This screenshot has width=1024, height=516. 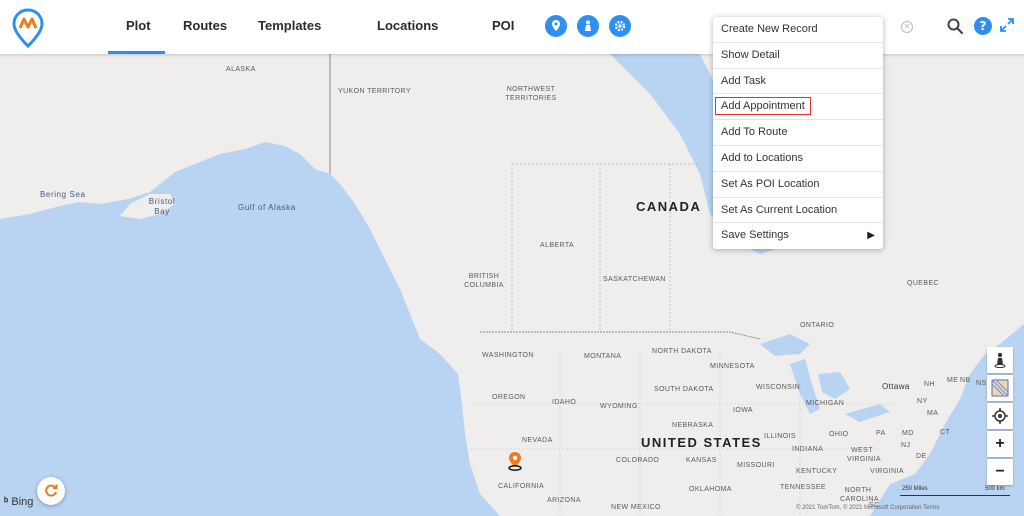 I want to click on street-view-button, so click(x=1000, y=360).